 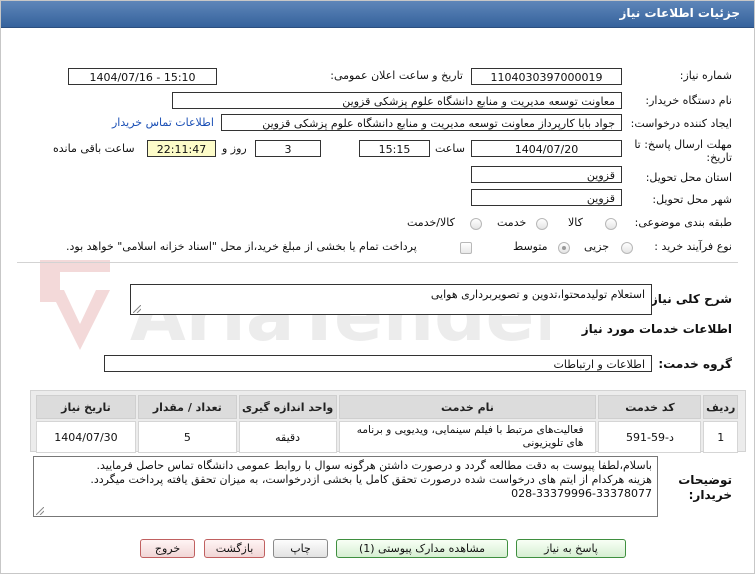 I want to click on process-radio-minor, so click(x=627, y=248).